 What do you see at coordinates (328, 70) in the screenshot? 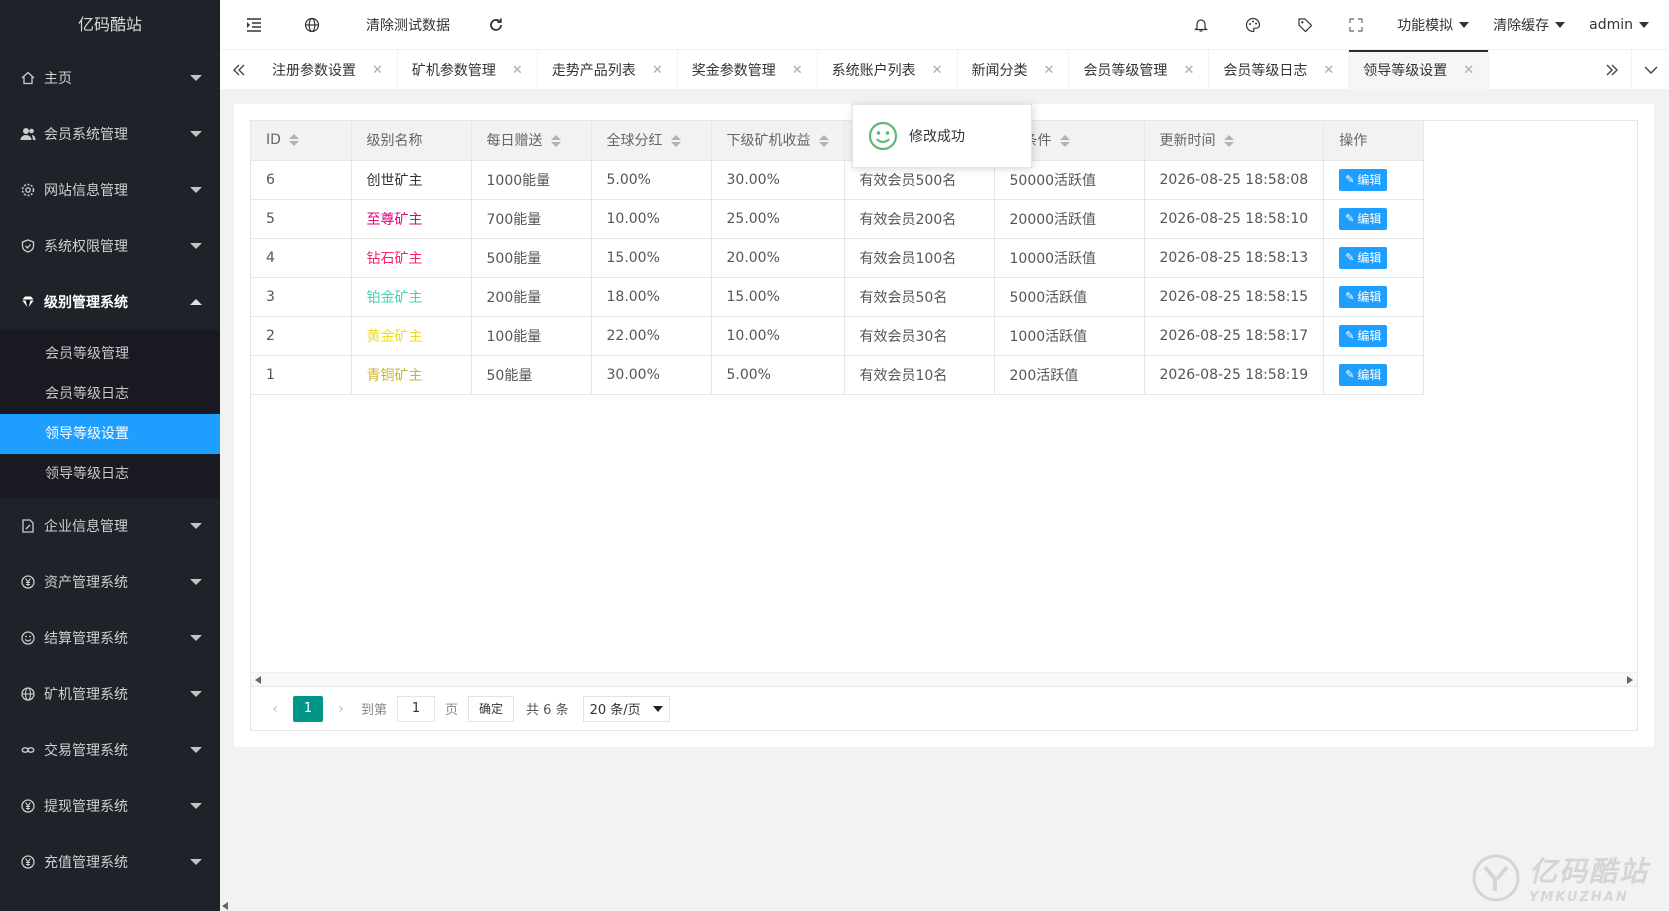
I see `tab-0: 注册参数设置 ✕` at bounding box center [328, 70].